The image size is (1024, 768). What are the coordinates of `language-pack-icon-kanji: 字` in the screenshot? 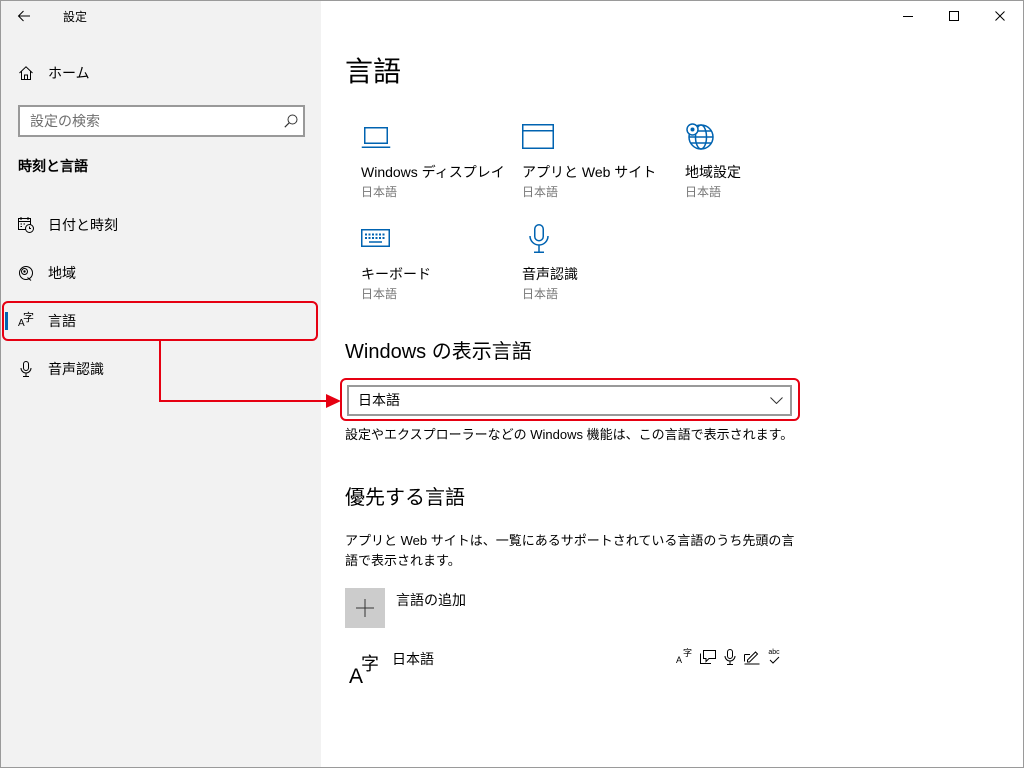 It's located at (687, 653).